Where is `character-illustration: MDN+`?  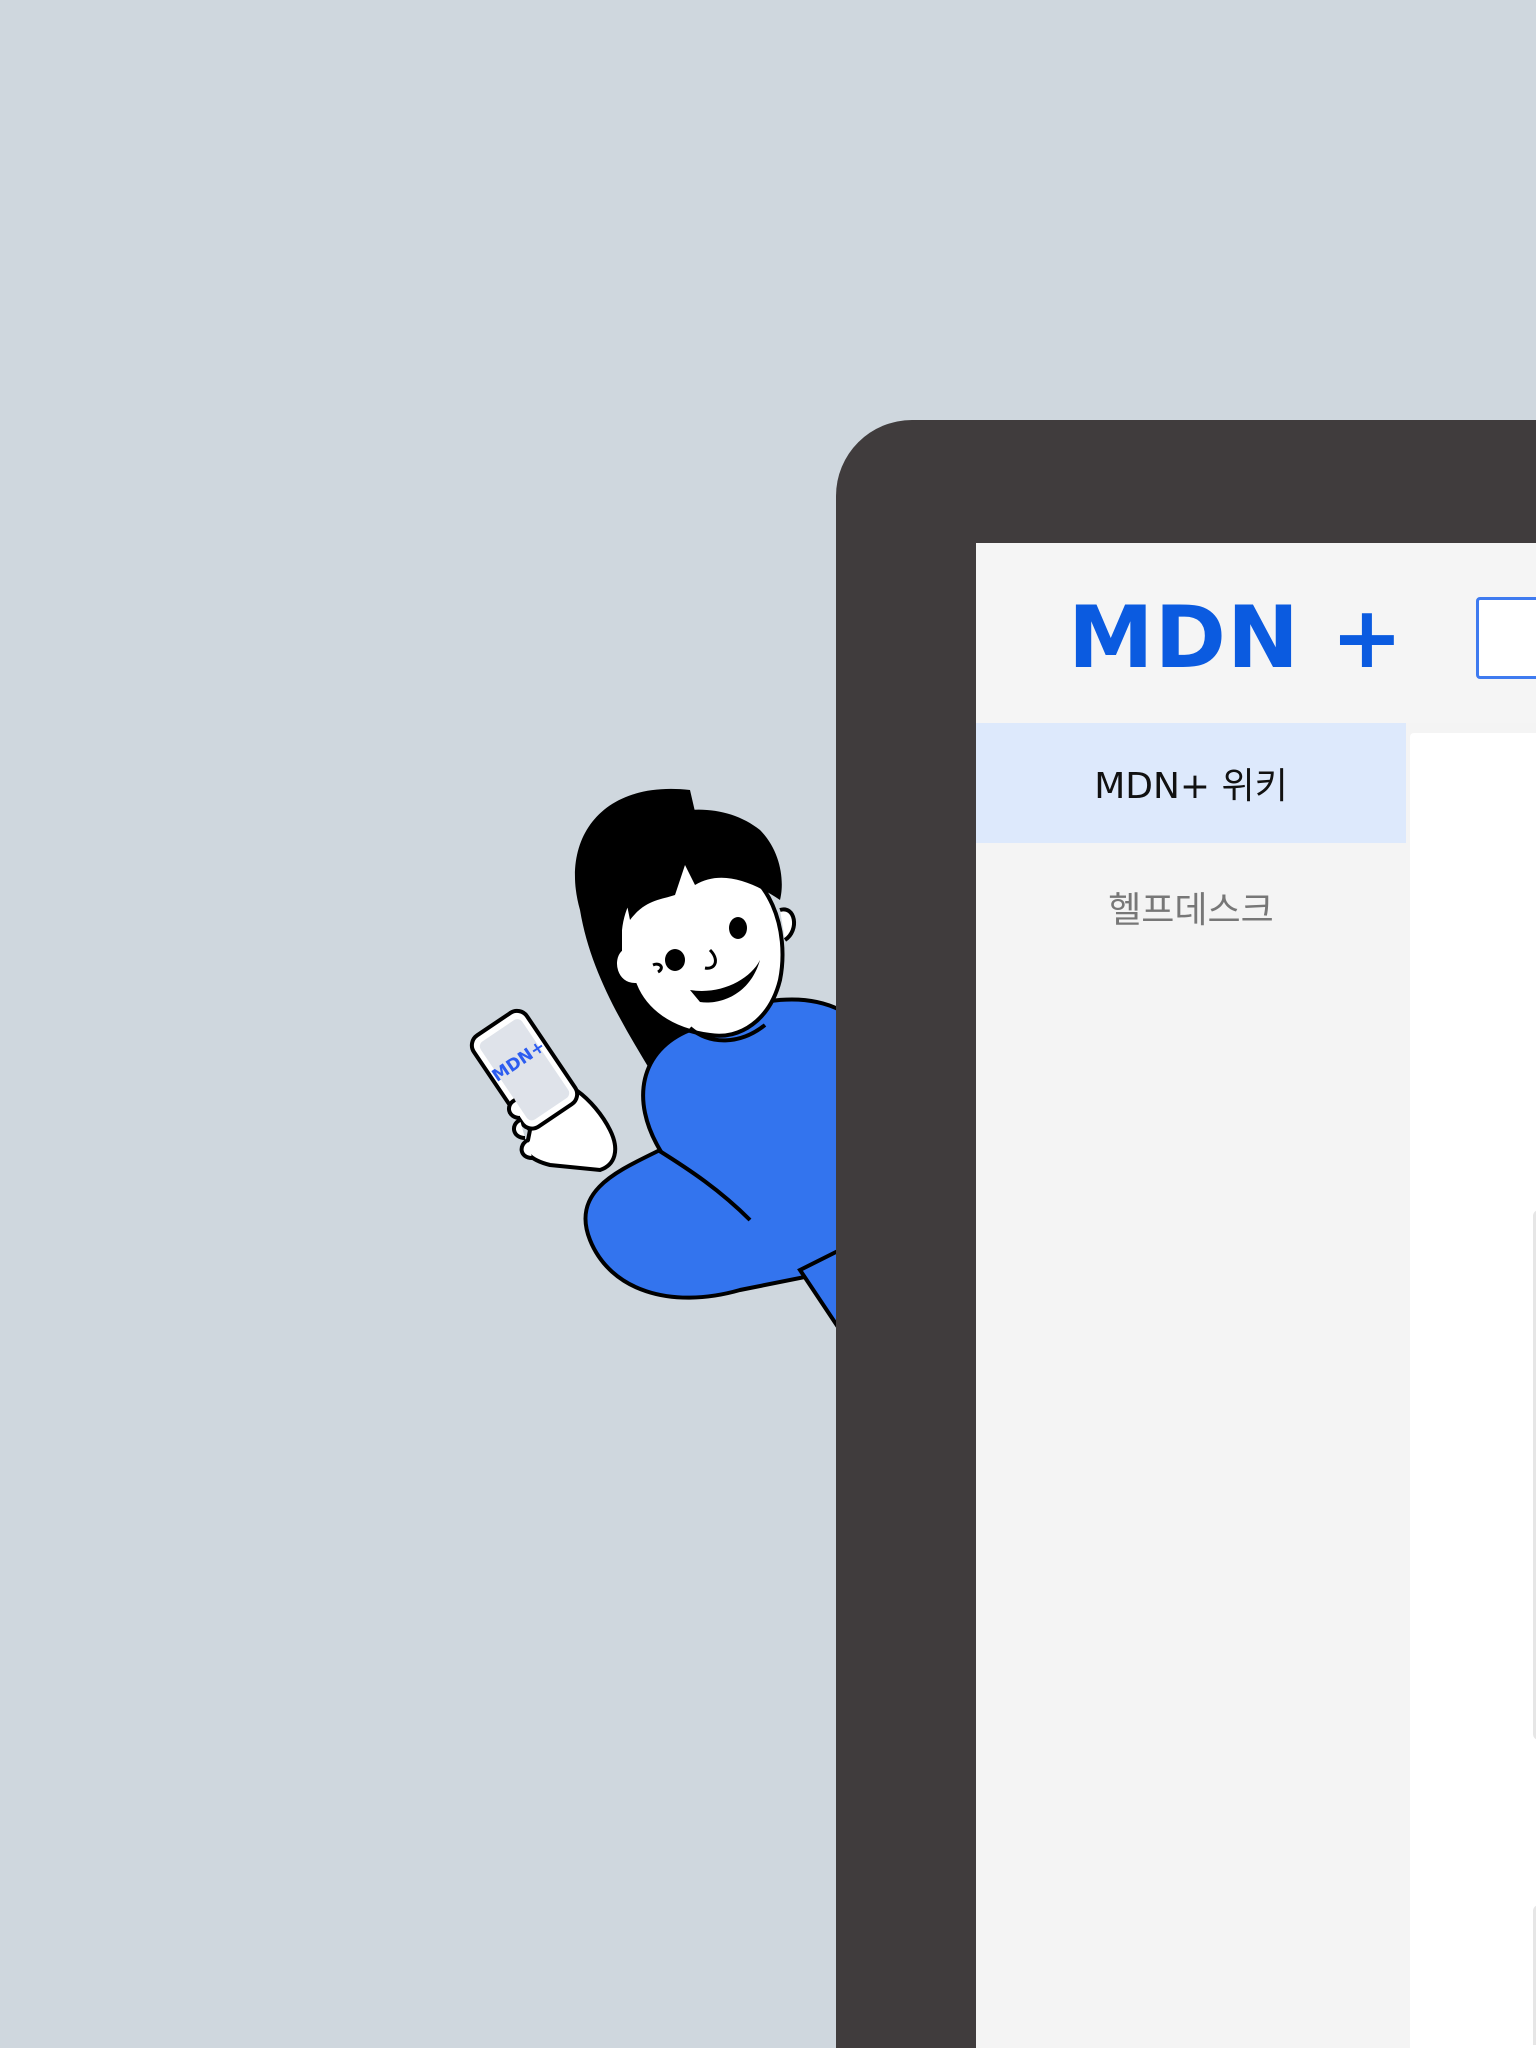 character-illustration: MDN+ is located at coordinates (655, 1062).